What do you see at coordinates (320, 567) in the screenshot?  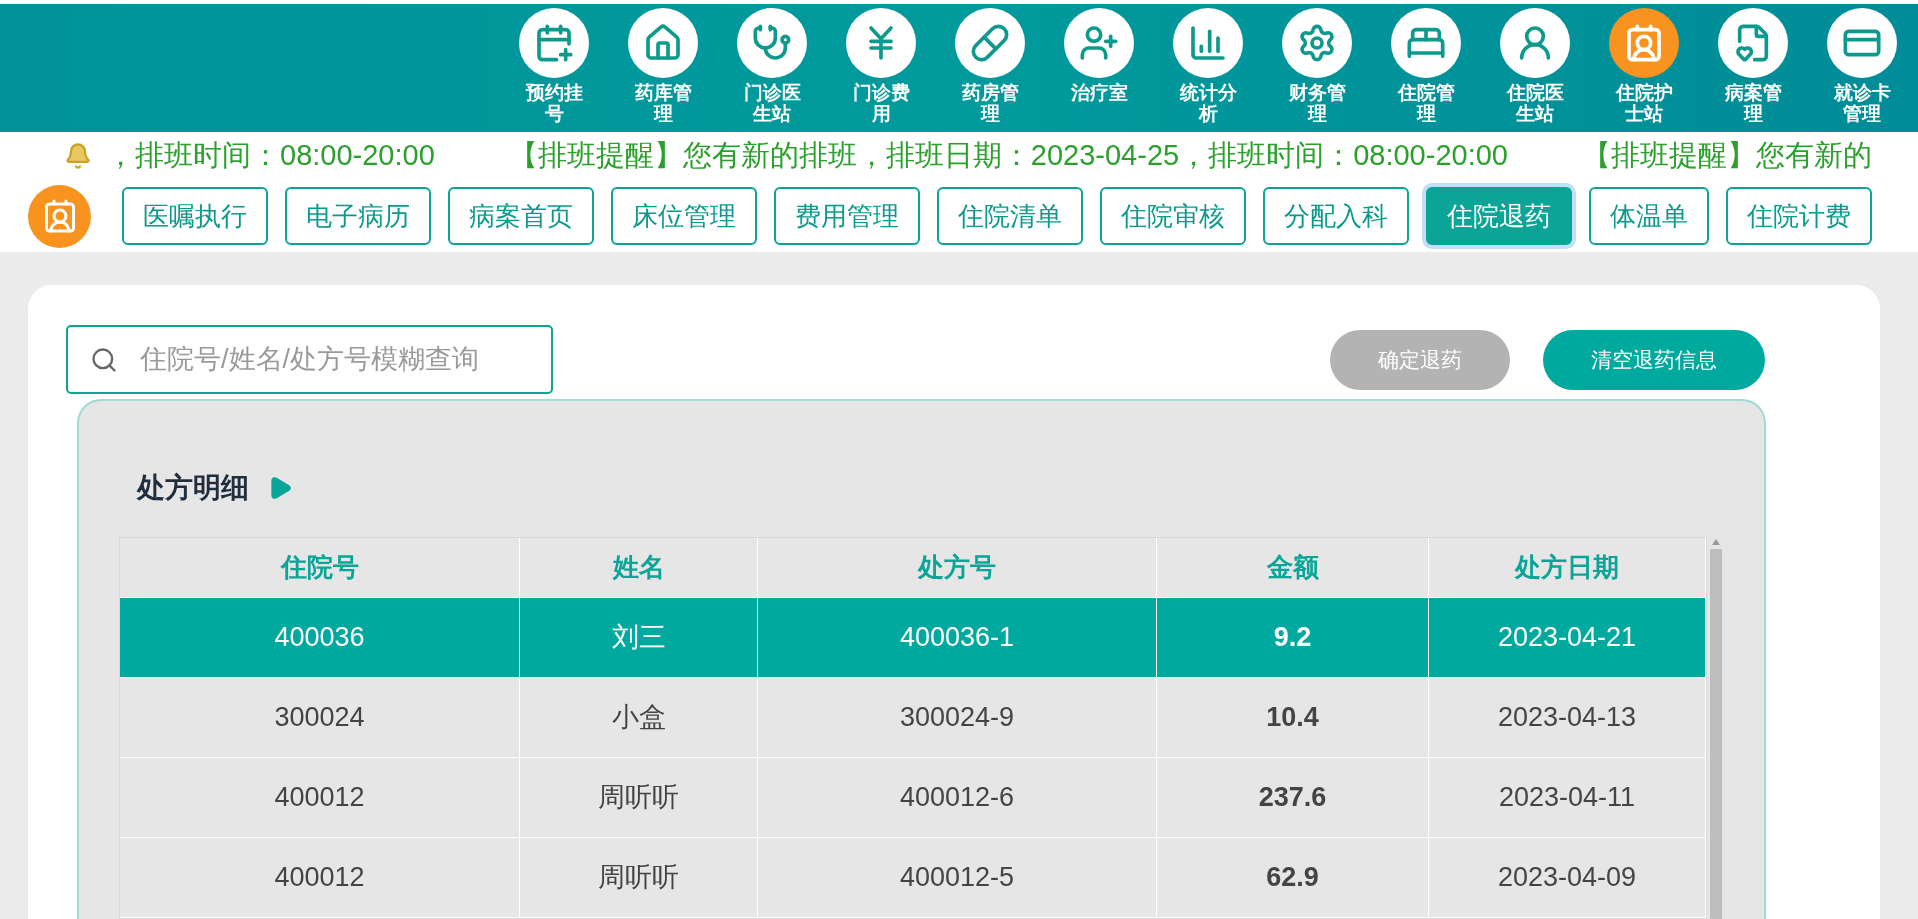 I see `column-header: 住院号` at bounding box center [320, 567].